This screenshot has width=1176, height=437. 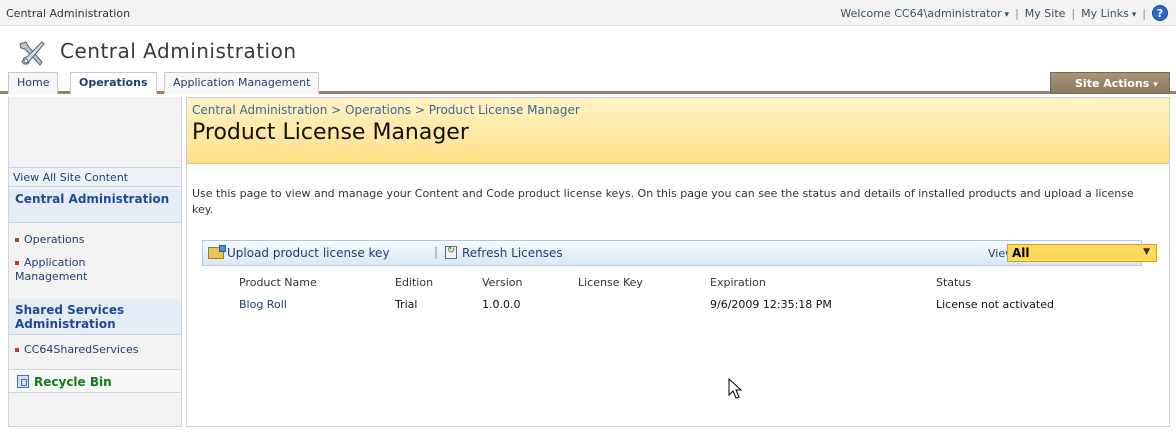 What do you see at coordinates (330, 132) in the screenshot?
I see `page-title: Product License Manager` at bounding box center [330, 132].